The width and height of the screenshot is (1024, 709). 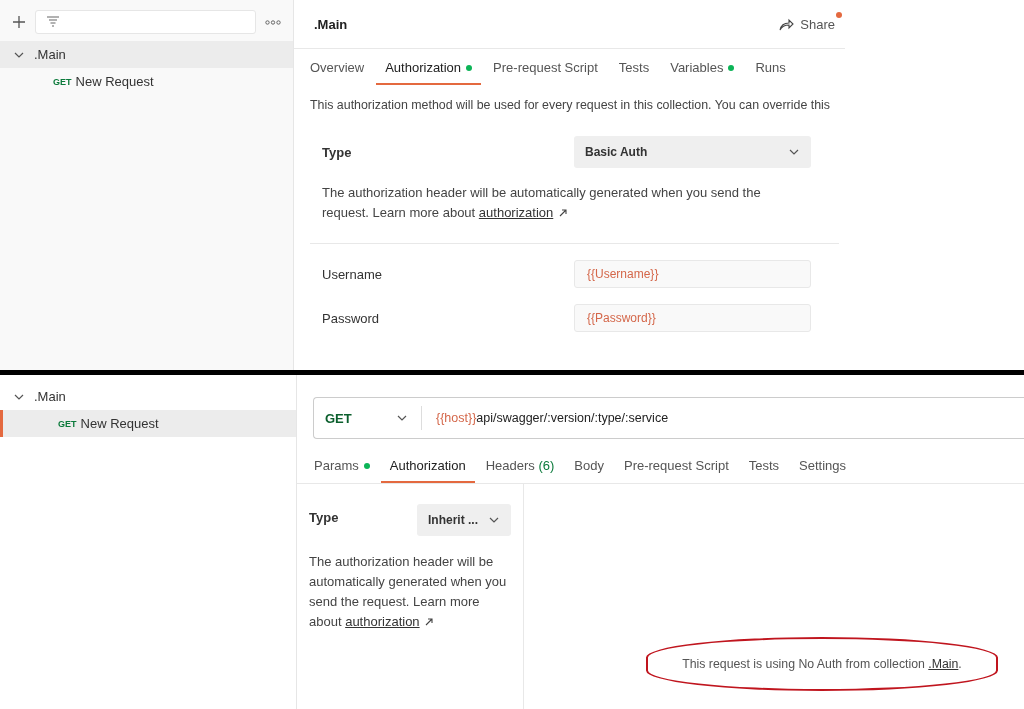 I want to click on tab: Body, so click(x=589, y=466).